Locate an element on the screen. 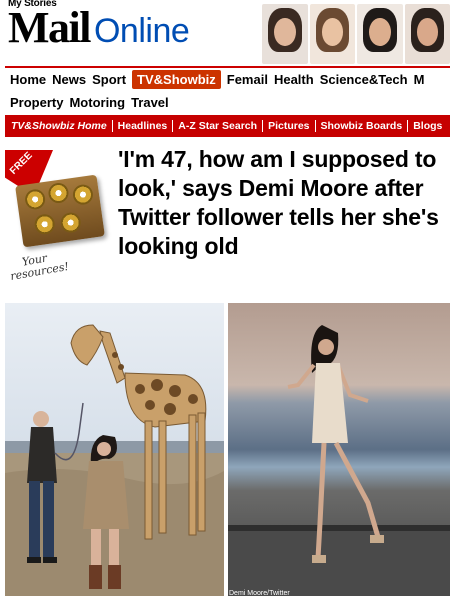 The image size is (450, 600). nav-science-tech: Science&Tech is located at coordinates (366, 79).